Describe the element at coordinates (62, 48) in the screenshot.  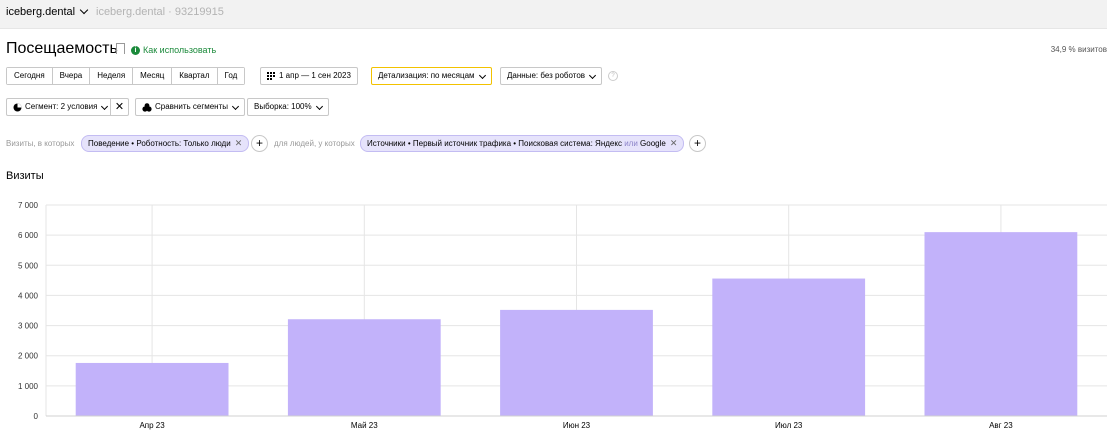
I see `page-title: Посещаемость` at that location.